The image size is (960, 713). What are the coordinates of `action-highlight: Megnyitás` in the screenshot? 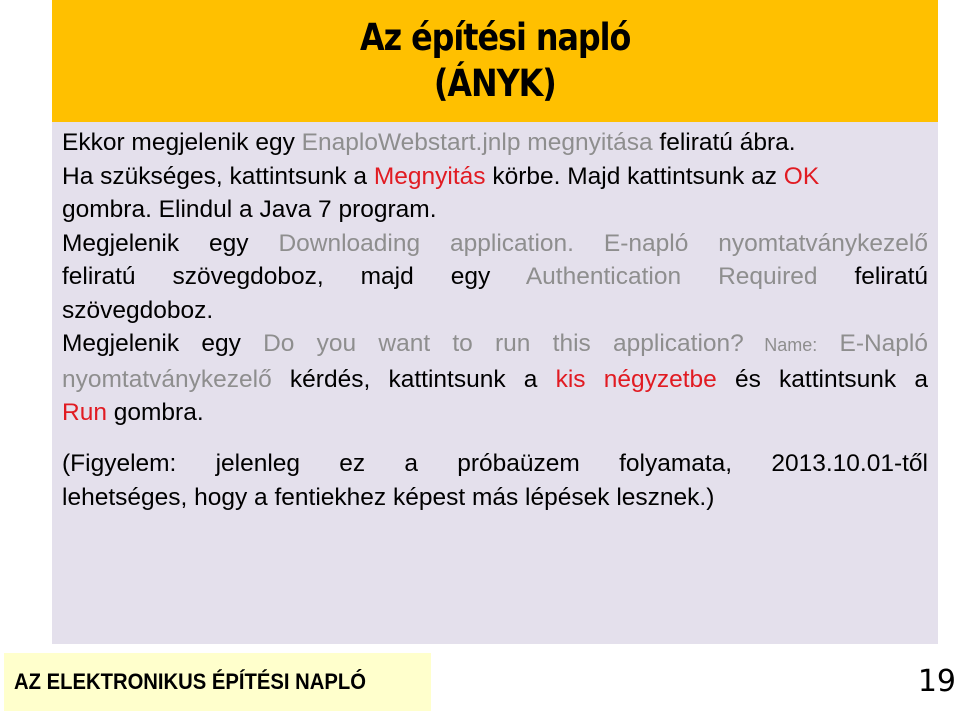 It's located at (429, 176).